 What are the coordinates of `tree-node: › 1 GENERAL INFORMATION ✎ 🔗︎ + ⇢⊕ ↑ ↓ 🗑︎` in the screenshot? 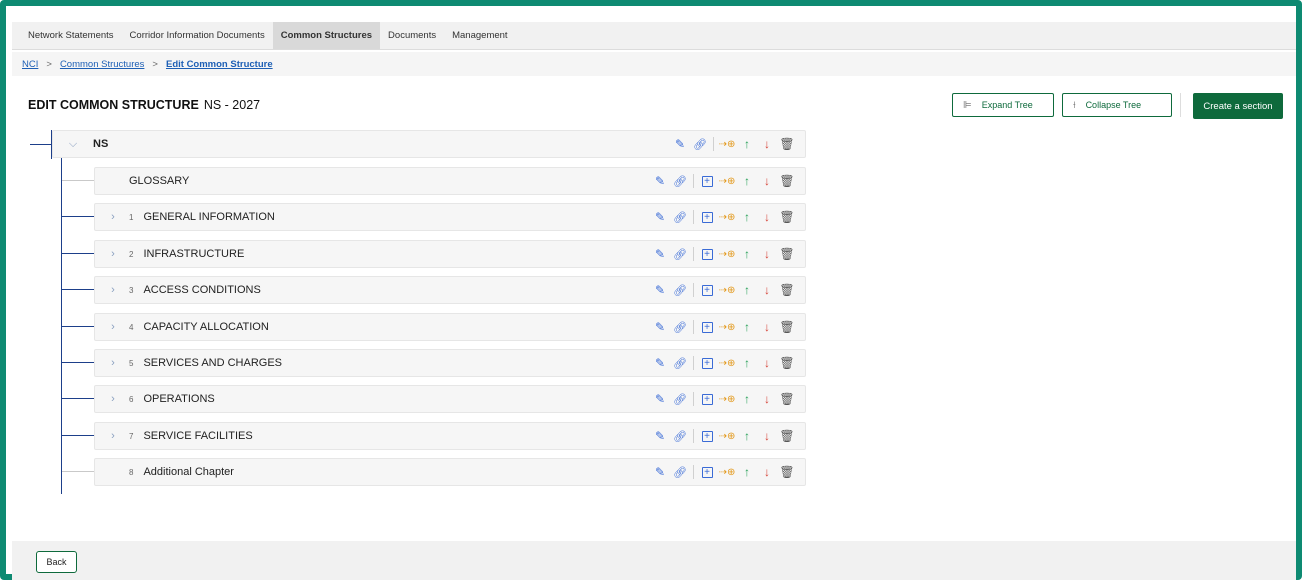 It's located at (450, 217).